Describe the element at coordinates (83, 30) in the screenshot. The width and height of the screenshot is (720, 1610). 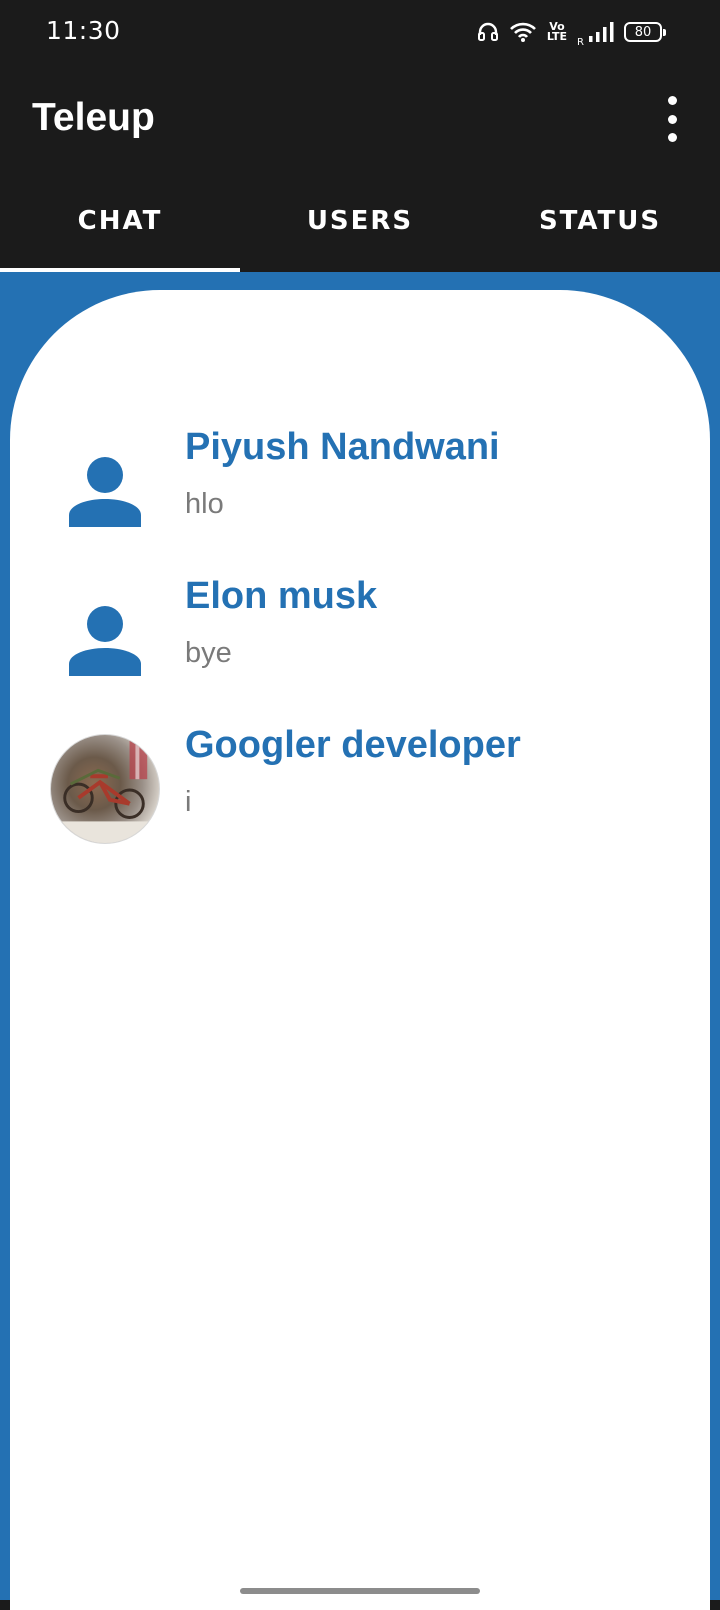
I see `status-time: 11:30` at that location.